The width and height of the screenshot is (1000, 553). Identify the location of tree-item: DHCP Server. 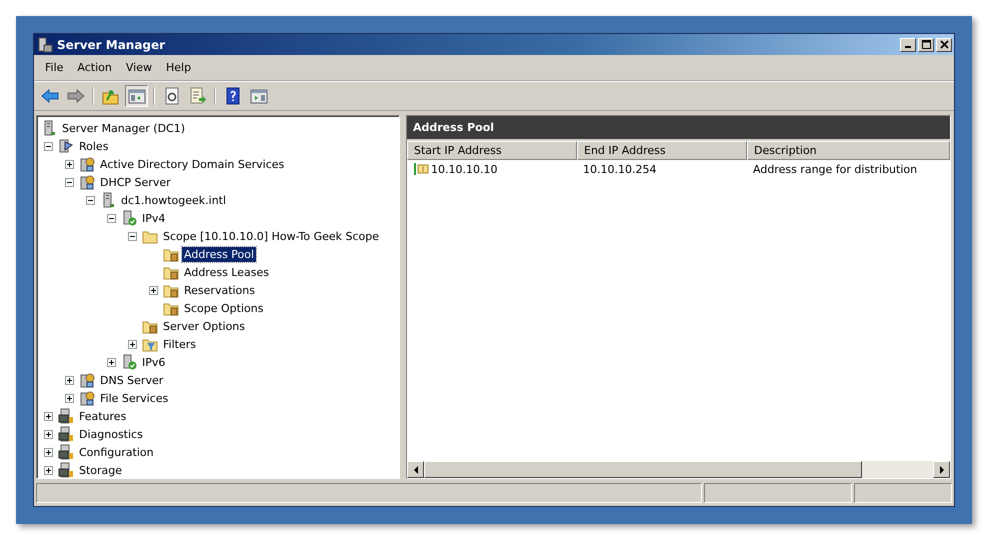
(135, 182).